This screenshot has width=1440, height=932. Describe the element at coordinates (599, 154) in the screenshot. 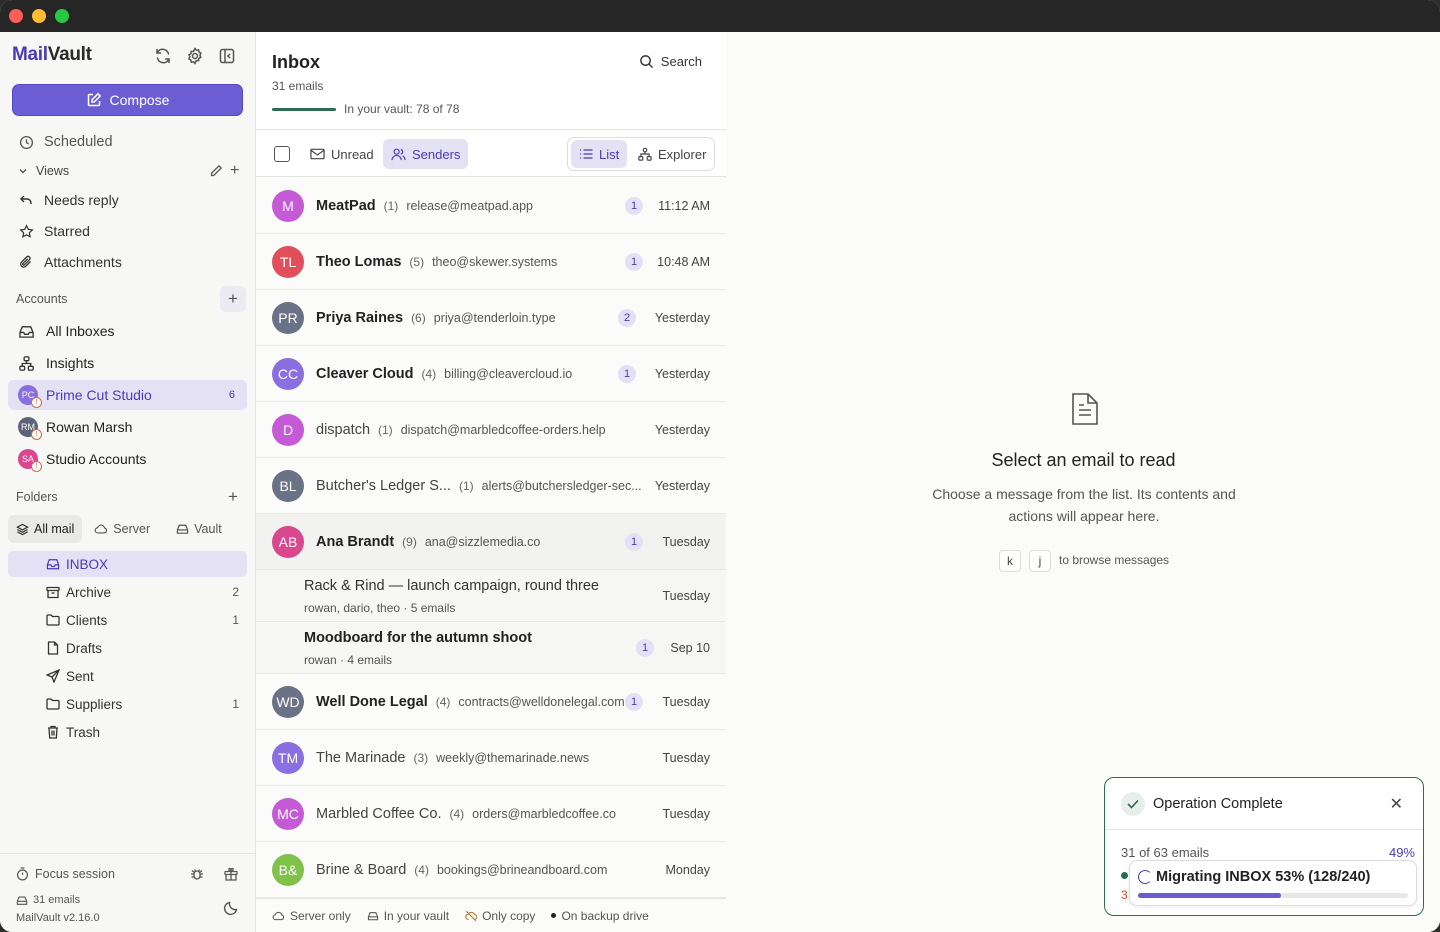

I see `view-list-button: List` at that location.